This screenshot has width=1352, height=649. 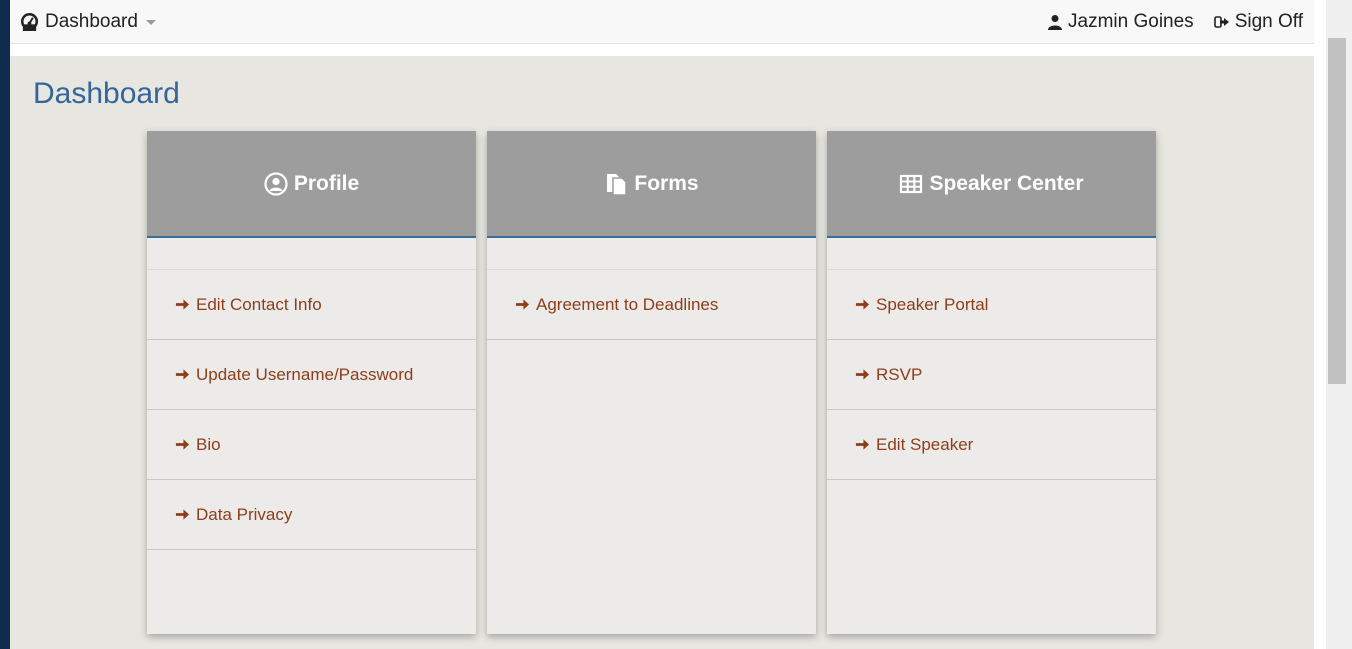 I want to click on user-circle-icon, so click(x=276, y=183).